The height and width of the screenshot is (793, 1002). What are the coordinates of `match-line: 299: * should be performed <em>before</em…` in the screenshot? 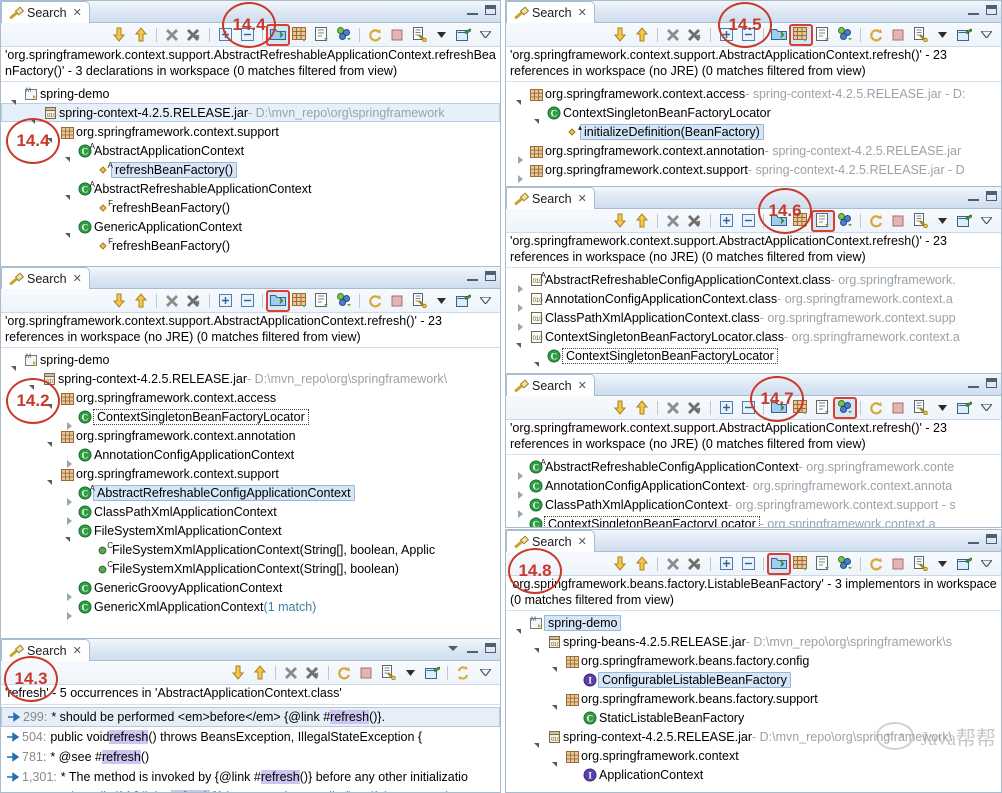 It's located at (250, 716).